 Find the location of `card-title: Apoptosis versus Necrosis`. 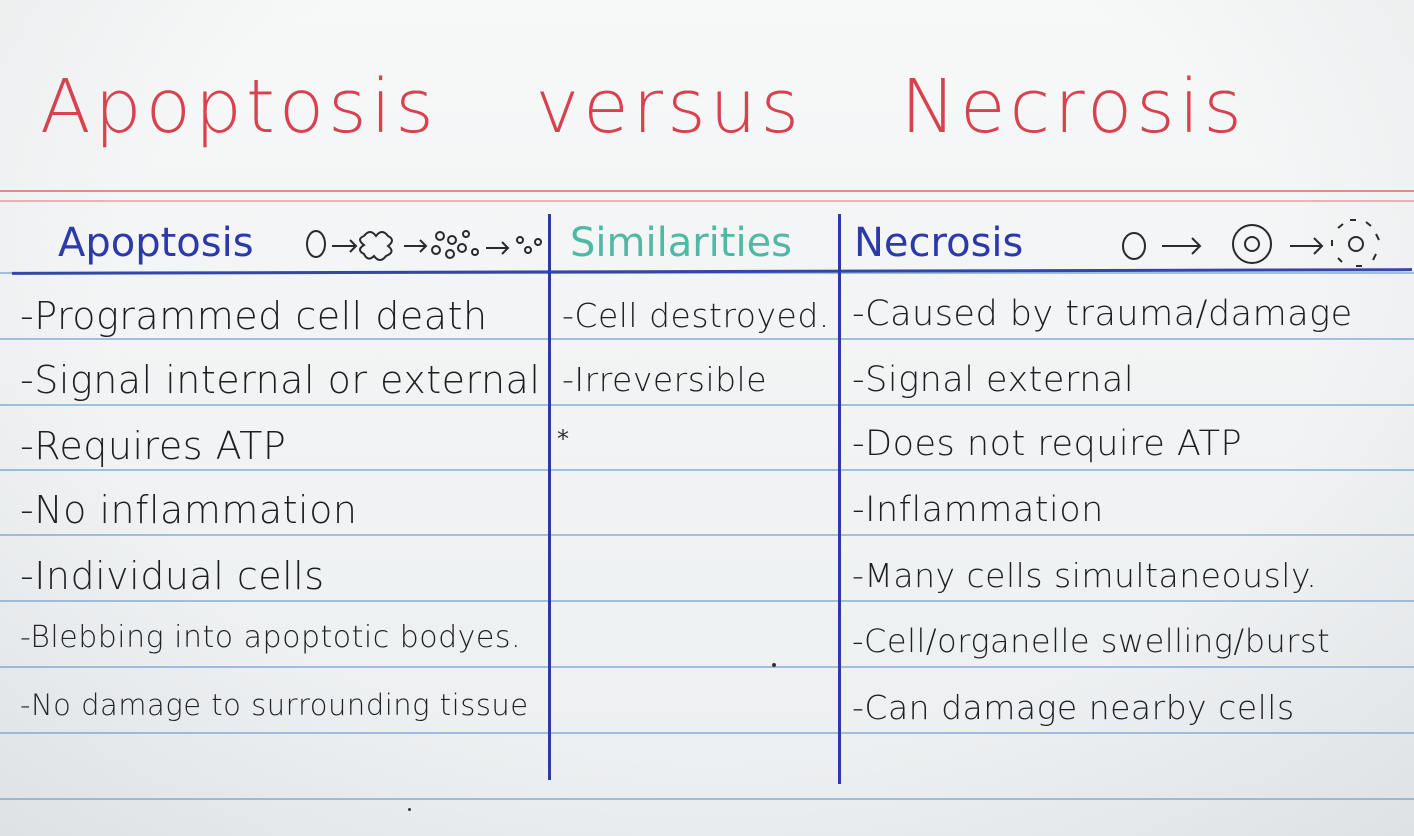

card-title: Apoptosis versus Necrosis is located at coordinates (678, 107).